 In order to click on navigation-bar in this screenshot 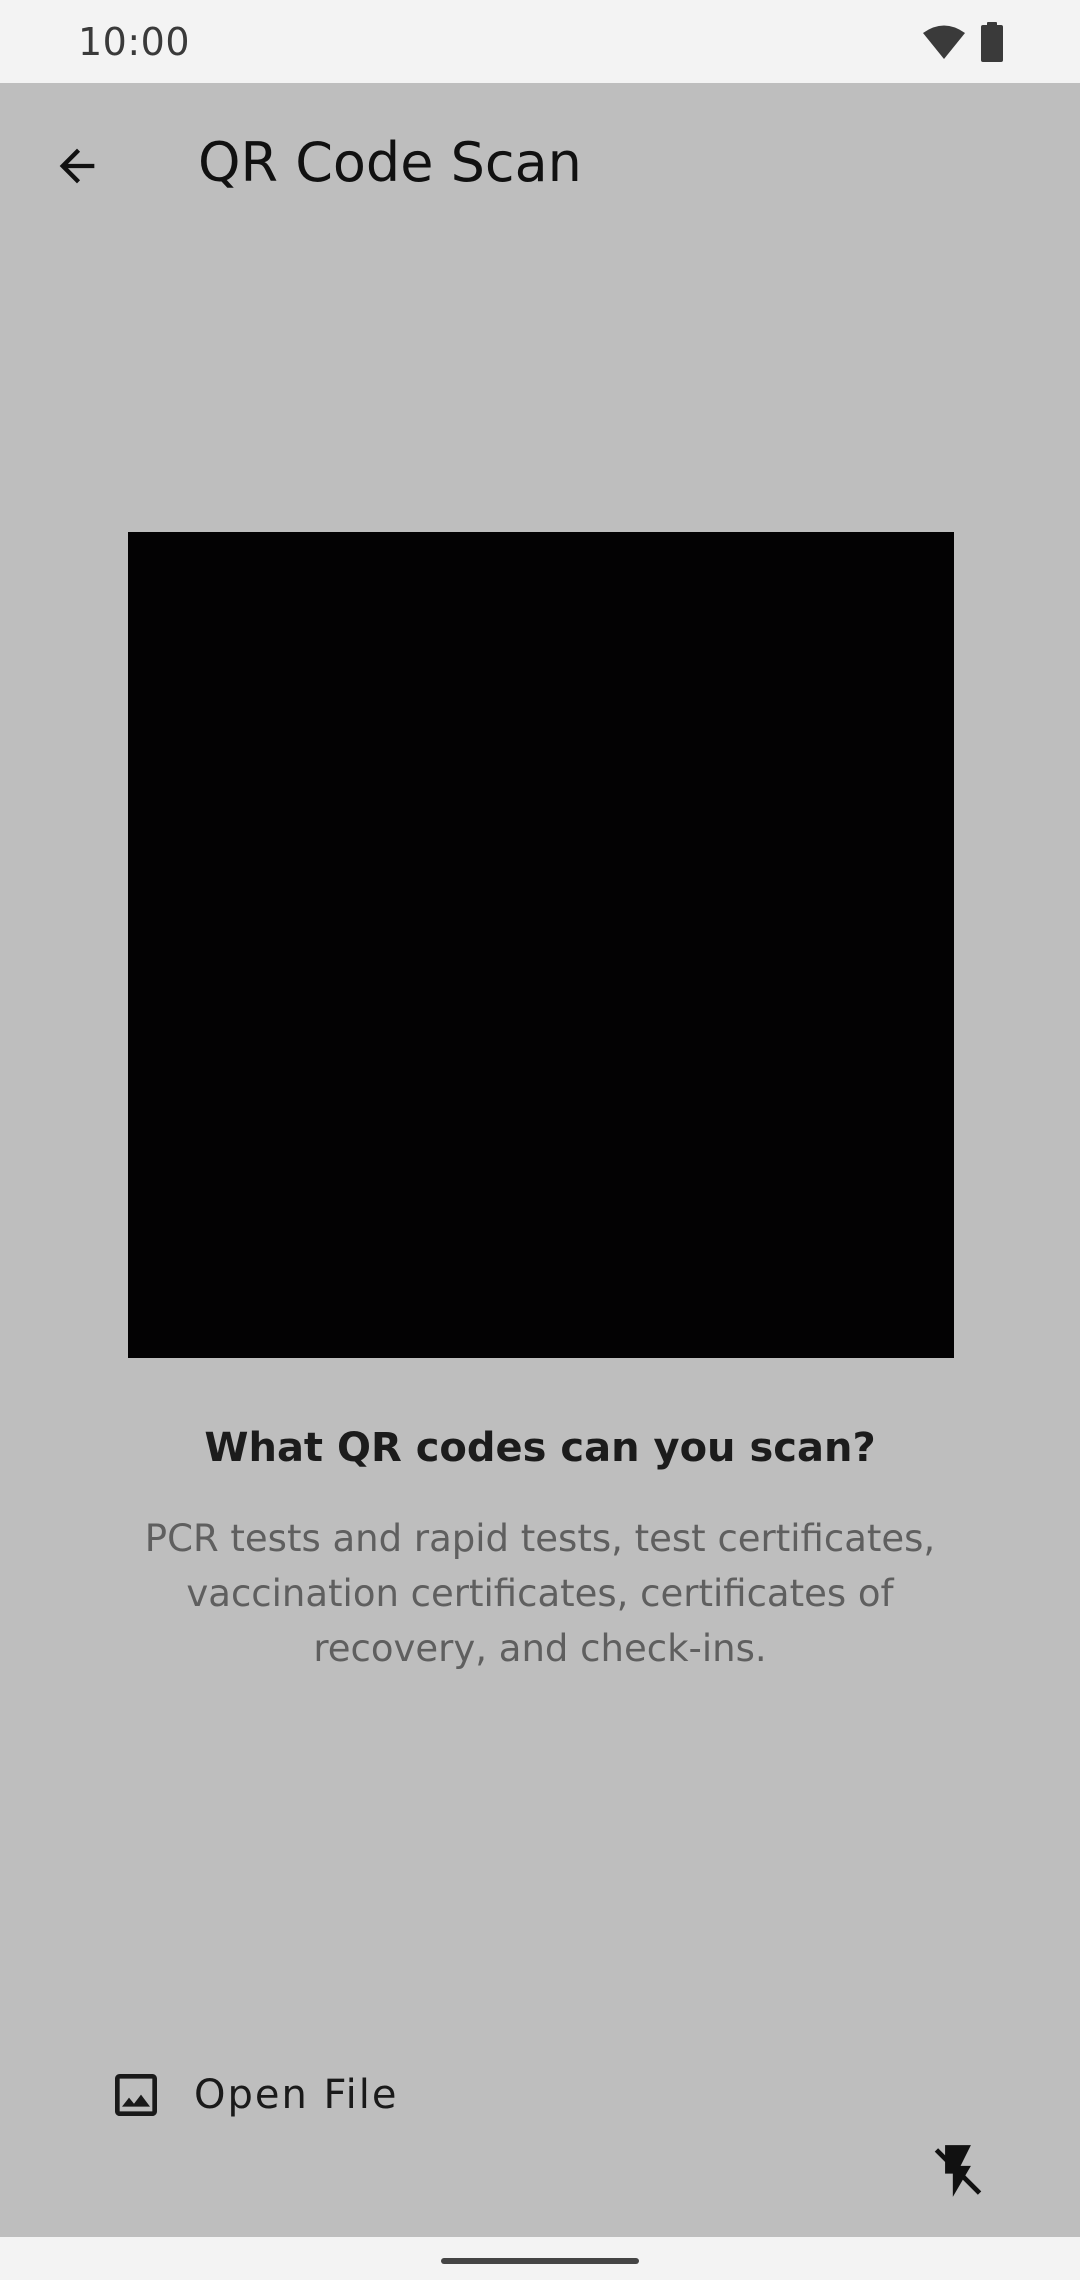, I will do `click(540, 2258)`.